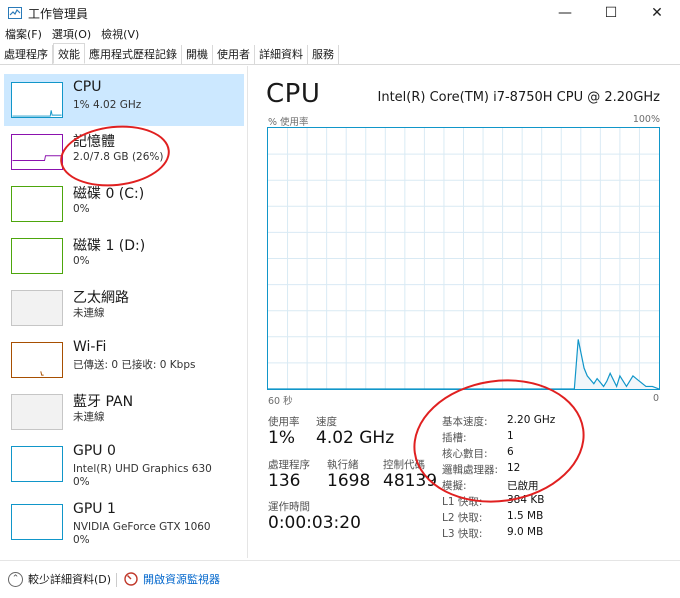  Describe the element at coordinates (134, 365) in the screenshot. I see `sidebar-item-value: 已傳送: 0 已接收: 0 Kbps` at that location.